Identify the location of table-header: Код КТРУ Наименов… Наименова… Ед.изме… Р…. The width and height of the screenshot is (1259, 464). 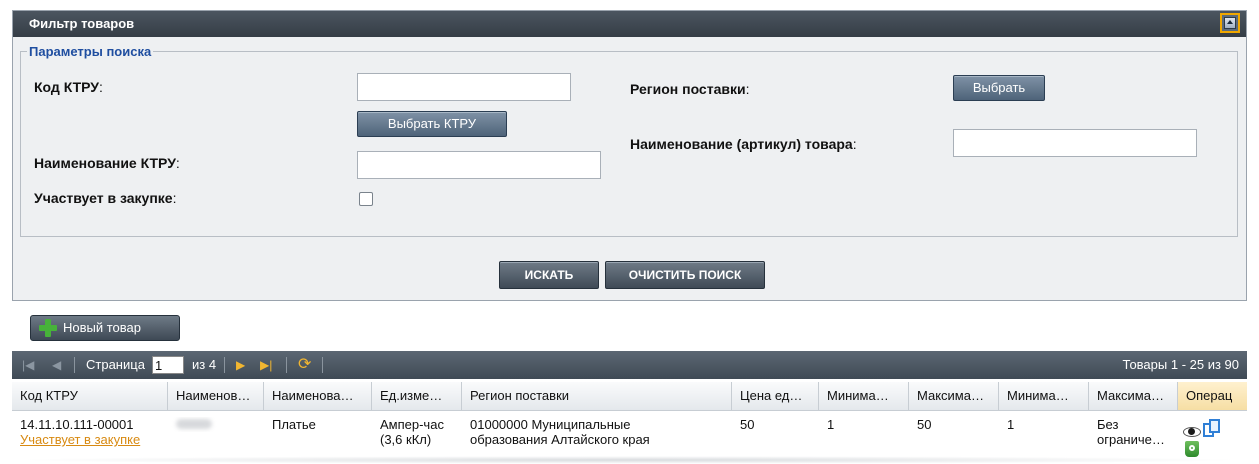
(629, 396).